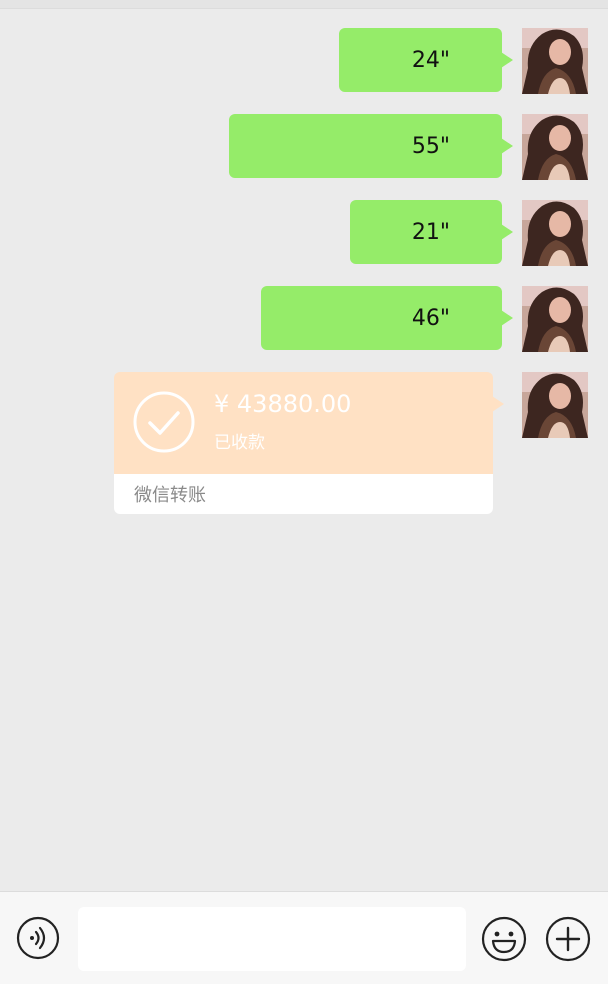  Describe the element at coordinates (387, 318) in the screenshot. I see `voice-bubble: 46"` at that location.